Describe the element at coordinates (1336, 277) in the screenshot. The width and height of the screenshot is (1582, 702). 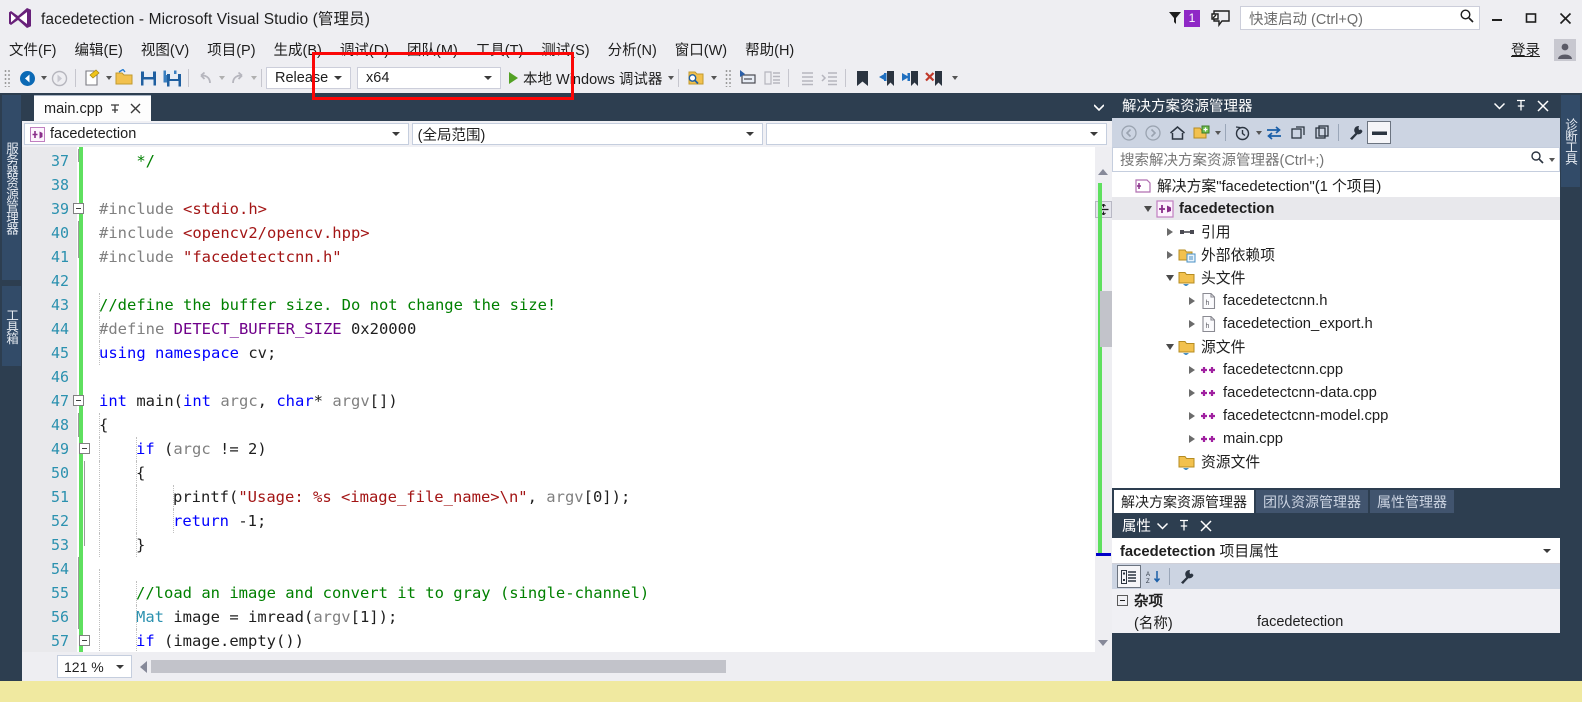
I see `tree-item: 头文件` at that location.